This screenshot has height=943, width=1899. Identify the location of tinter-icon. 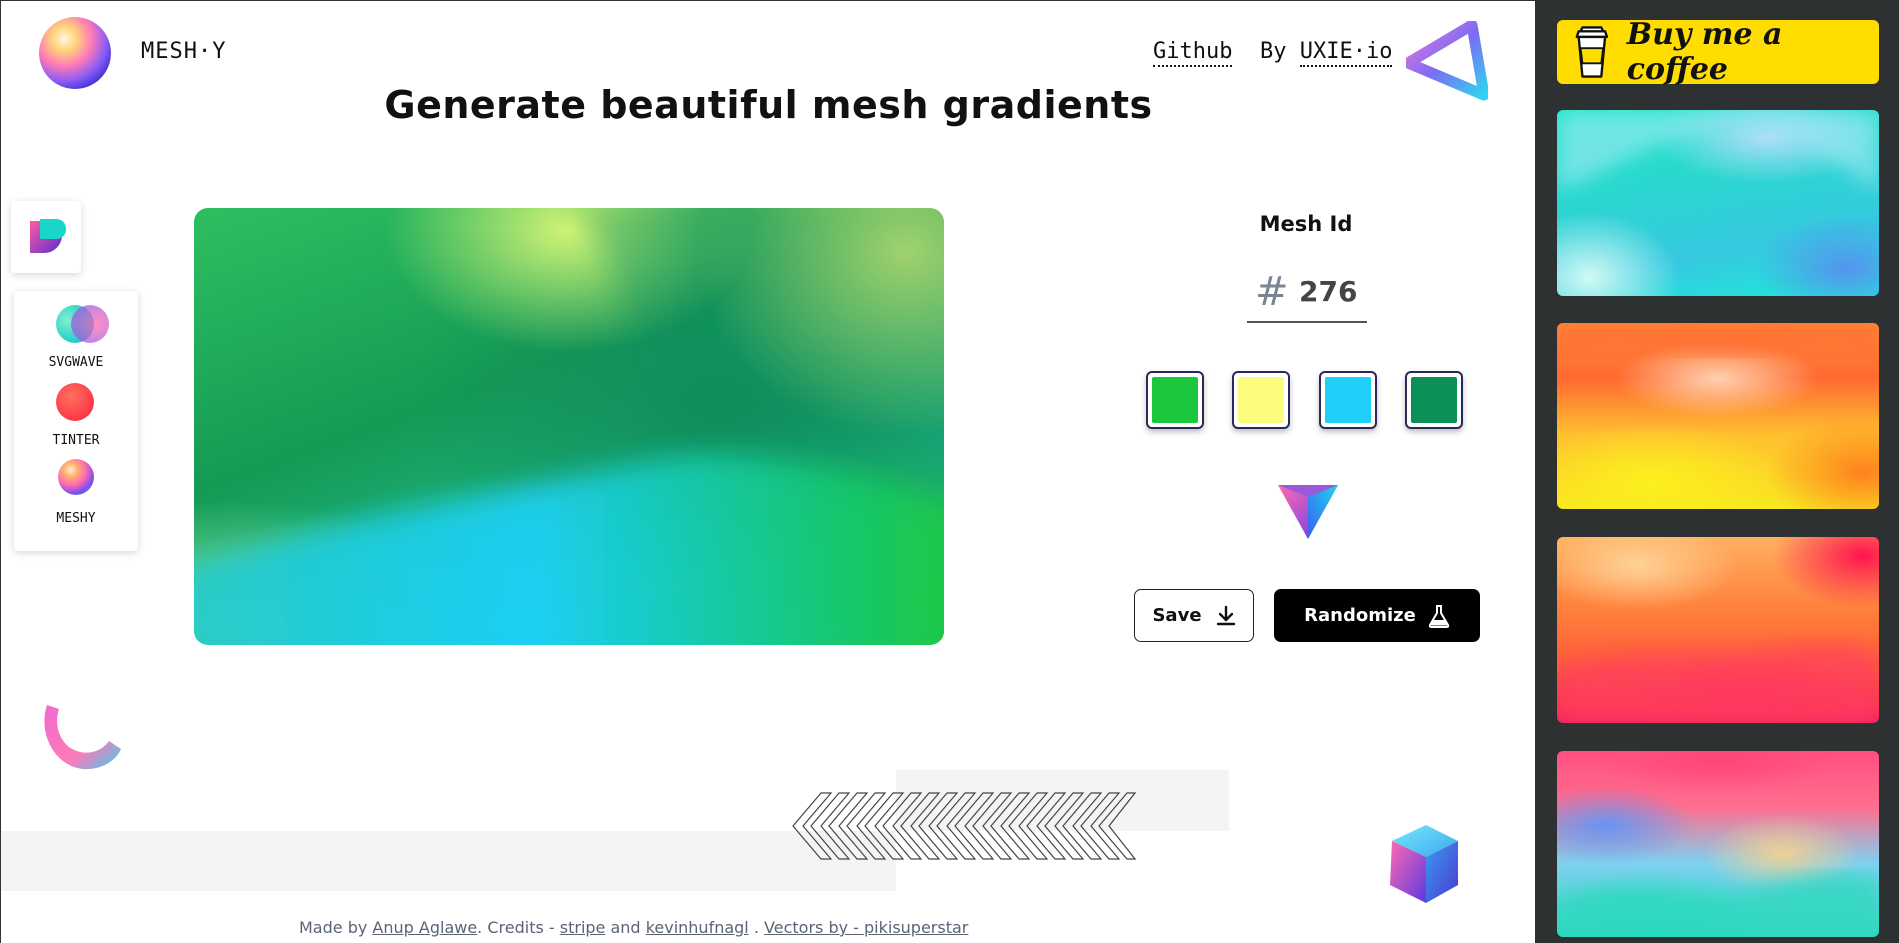
(75, 402).